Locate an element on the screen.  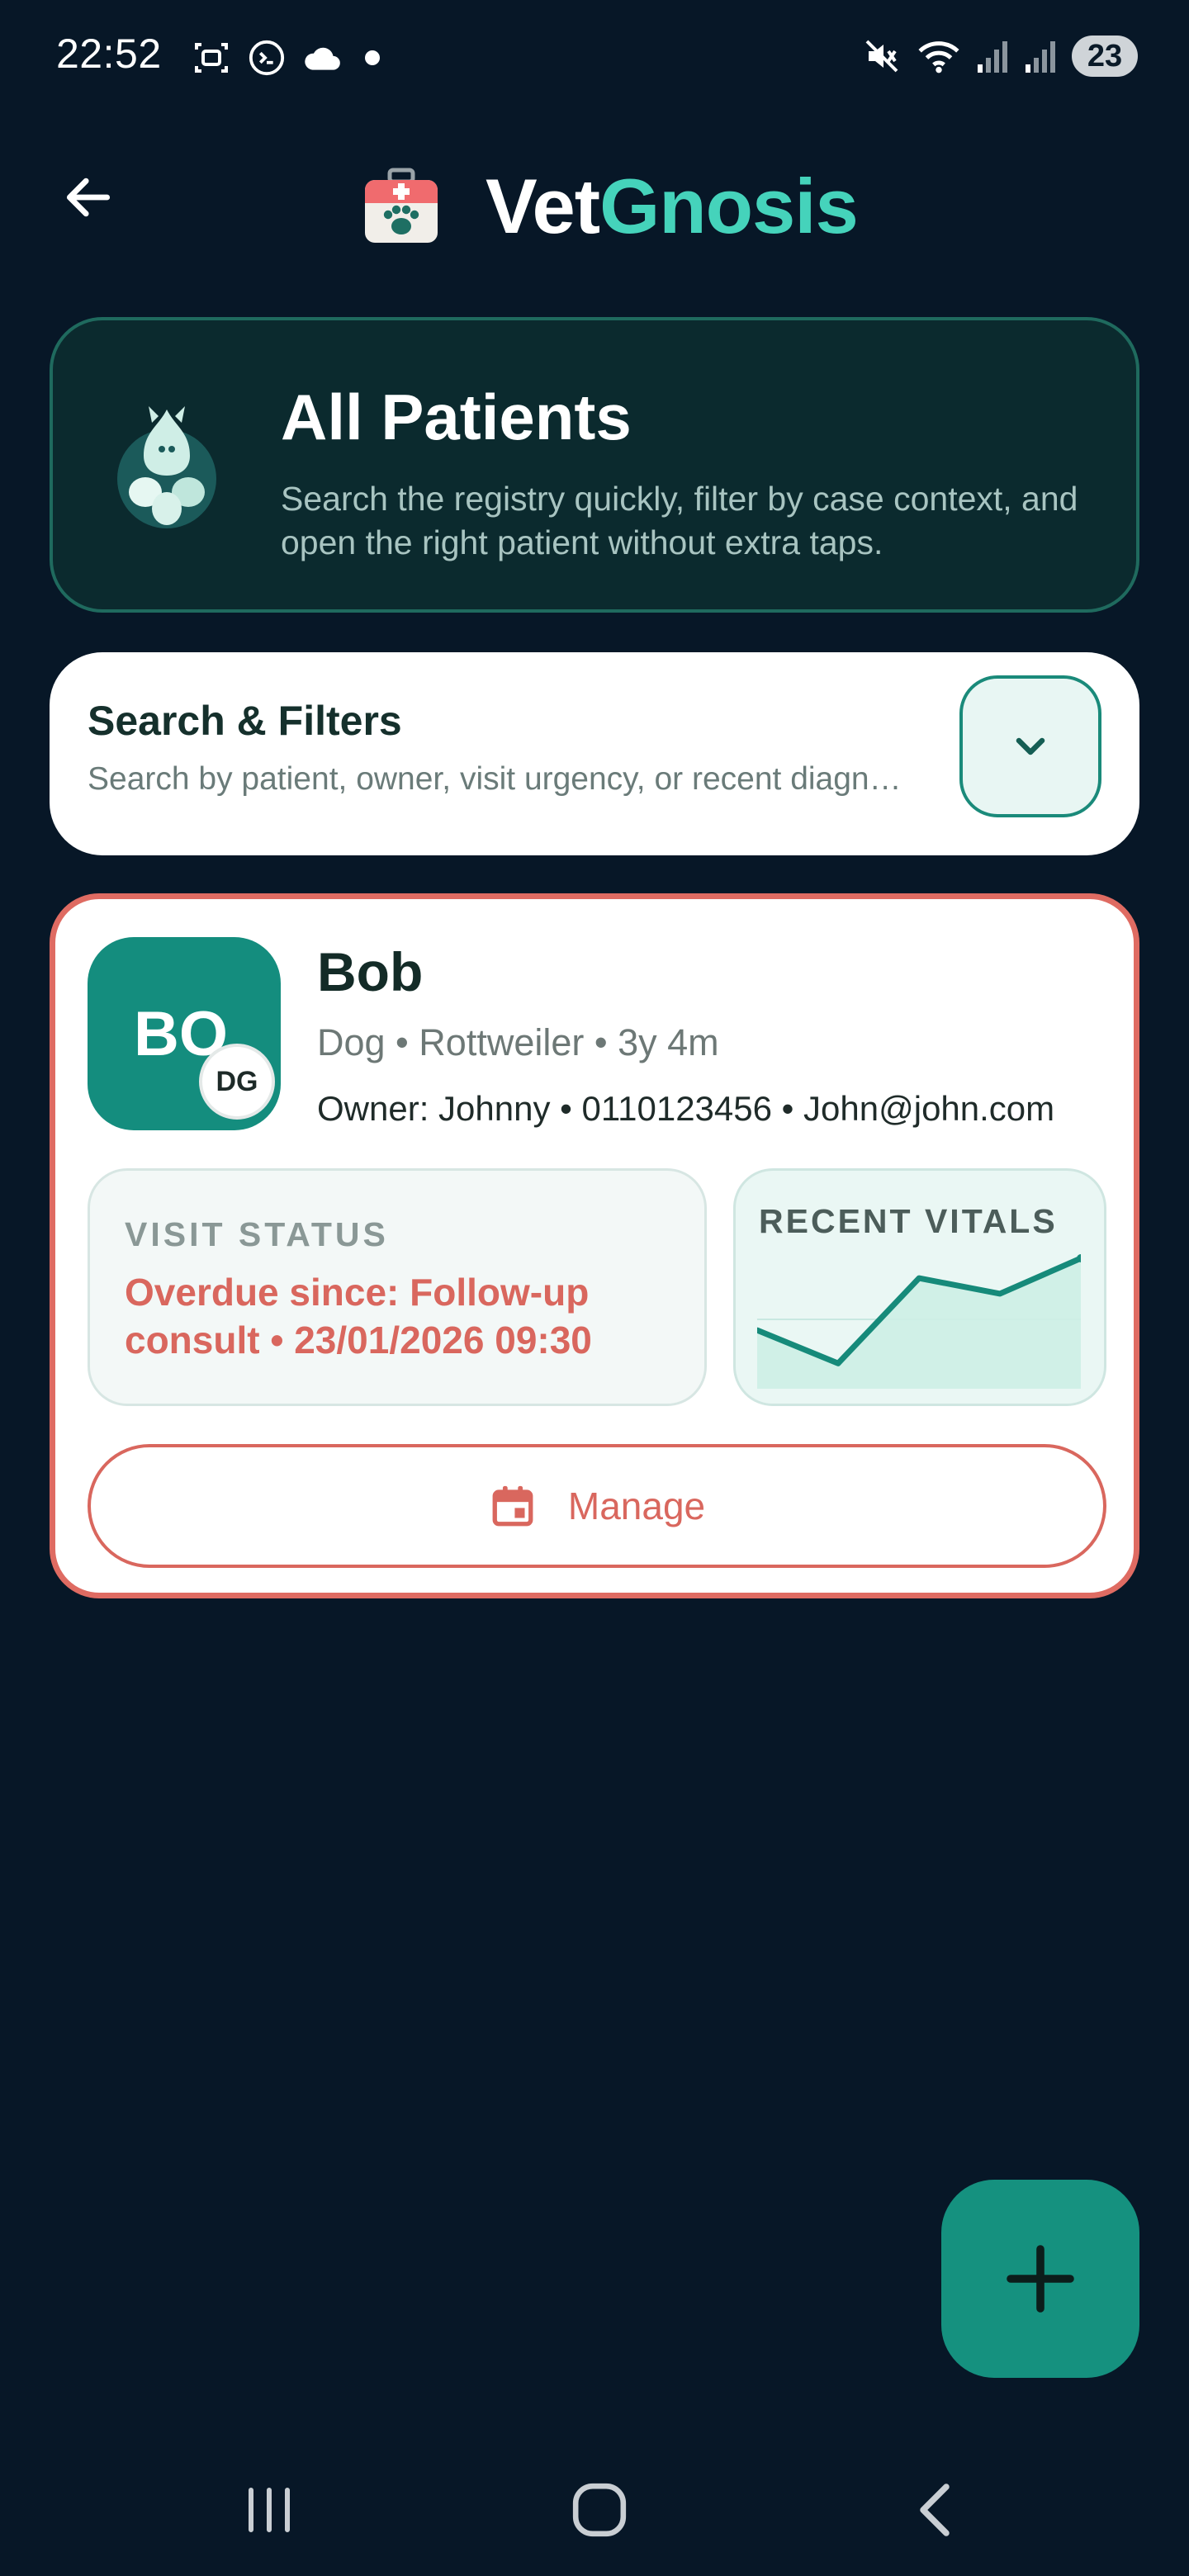
home-icon is located at coordinates (599, 2510).